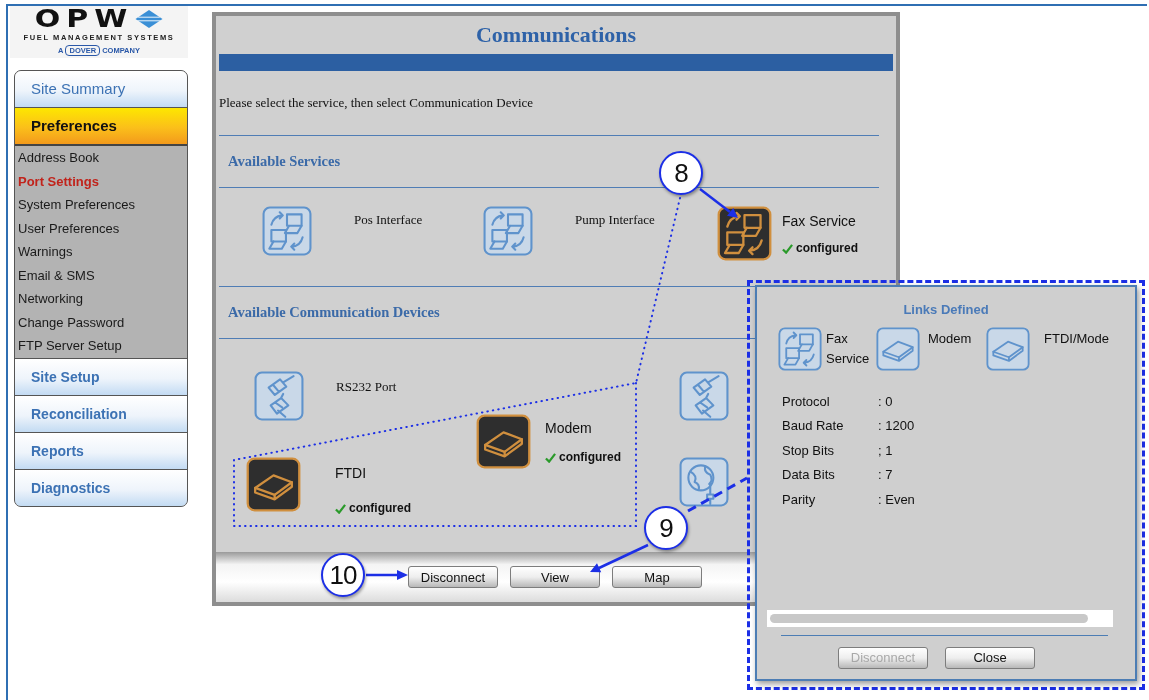  What do you see at coordinates (813, 426) in the screenshot?
I see `field-label: Baud Rate` at bounding box center [813, 426].